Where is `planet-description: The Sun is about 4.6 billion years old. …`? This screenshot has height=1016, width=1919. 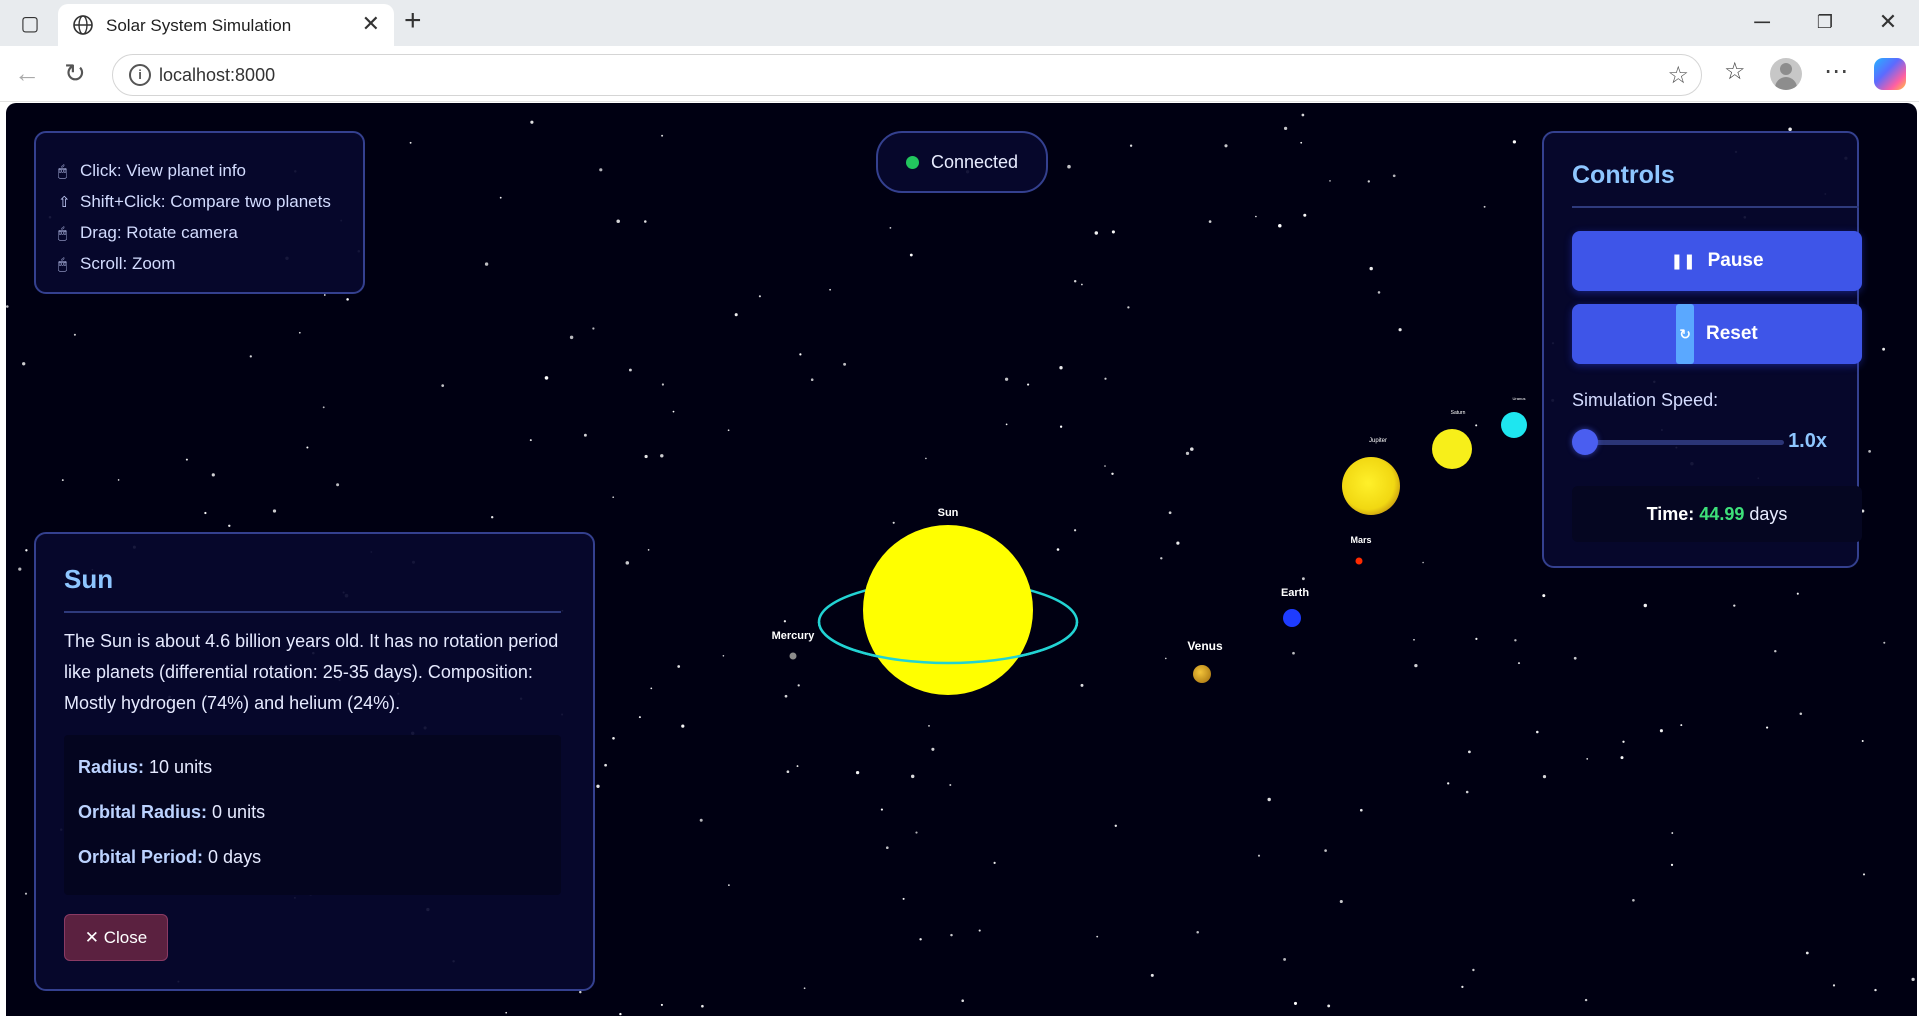
planet-description: The Sun is about 4.6 billion years old. … is located at coordinates (311, 672).